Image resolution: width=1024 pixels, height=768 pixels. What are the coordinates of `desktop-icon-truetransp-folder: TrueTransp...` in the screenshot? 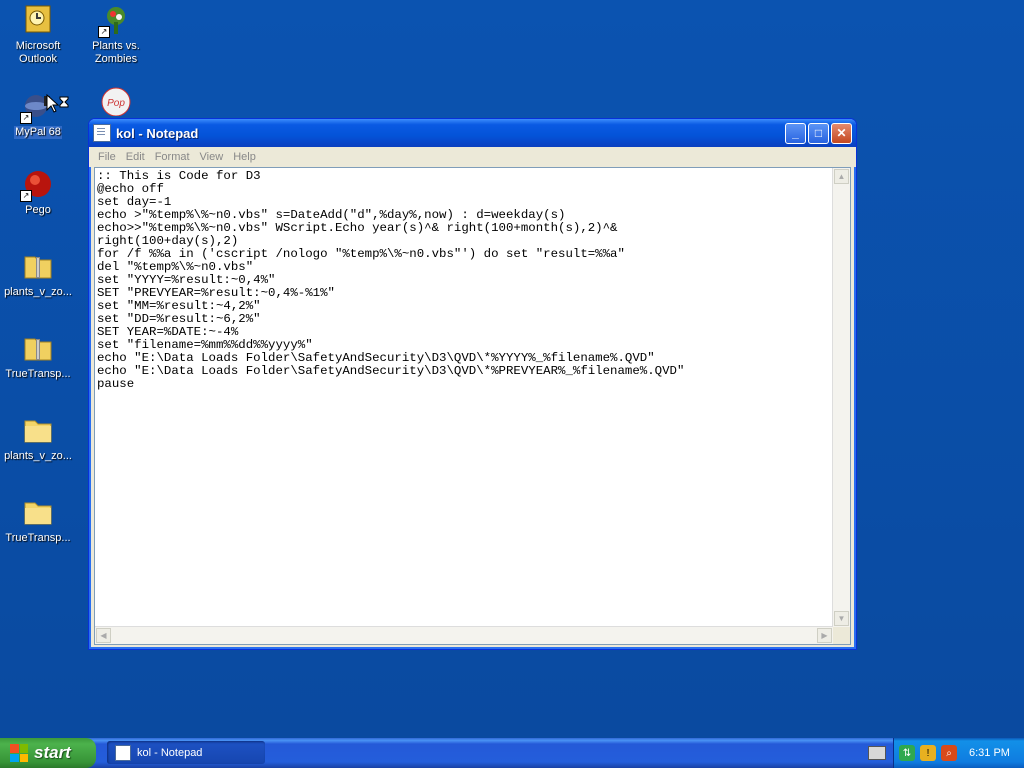 It's located at (39, 520).